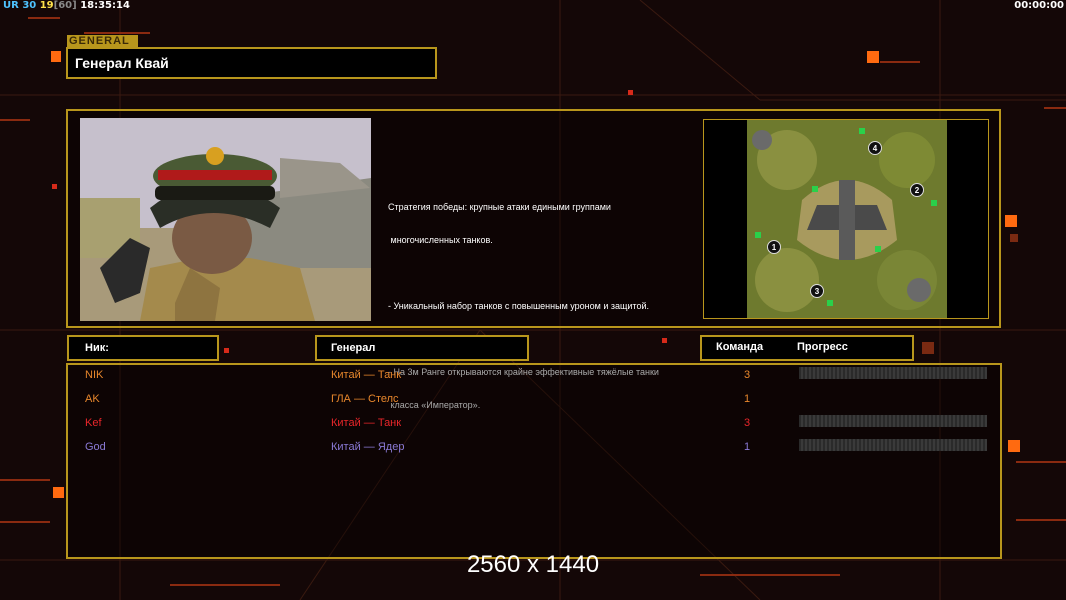 This screenshot has width=1066, height=600. What do you see at coordinates (817, 291) in the screenshot?
I see `minimap-marker: 3` at bounding box center [817, 291].